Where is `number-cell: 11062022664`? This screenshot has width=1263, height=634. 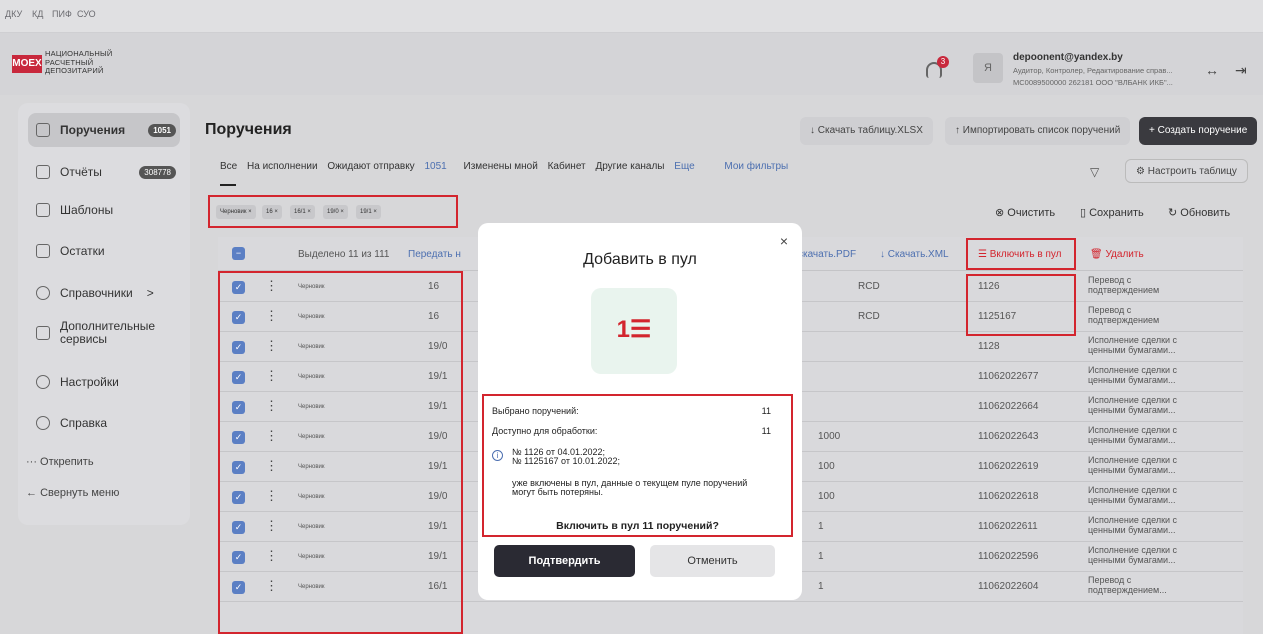
number-cell: 11062022664 is located at coordinates (1008, 406).